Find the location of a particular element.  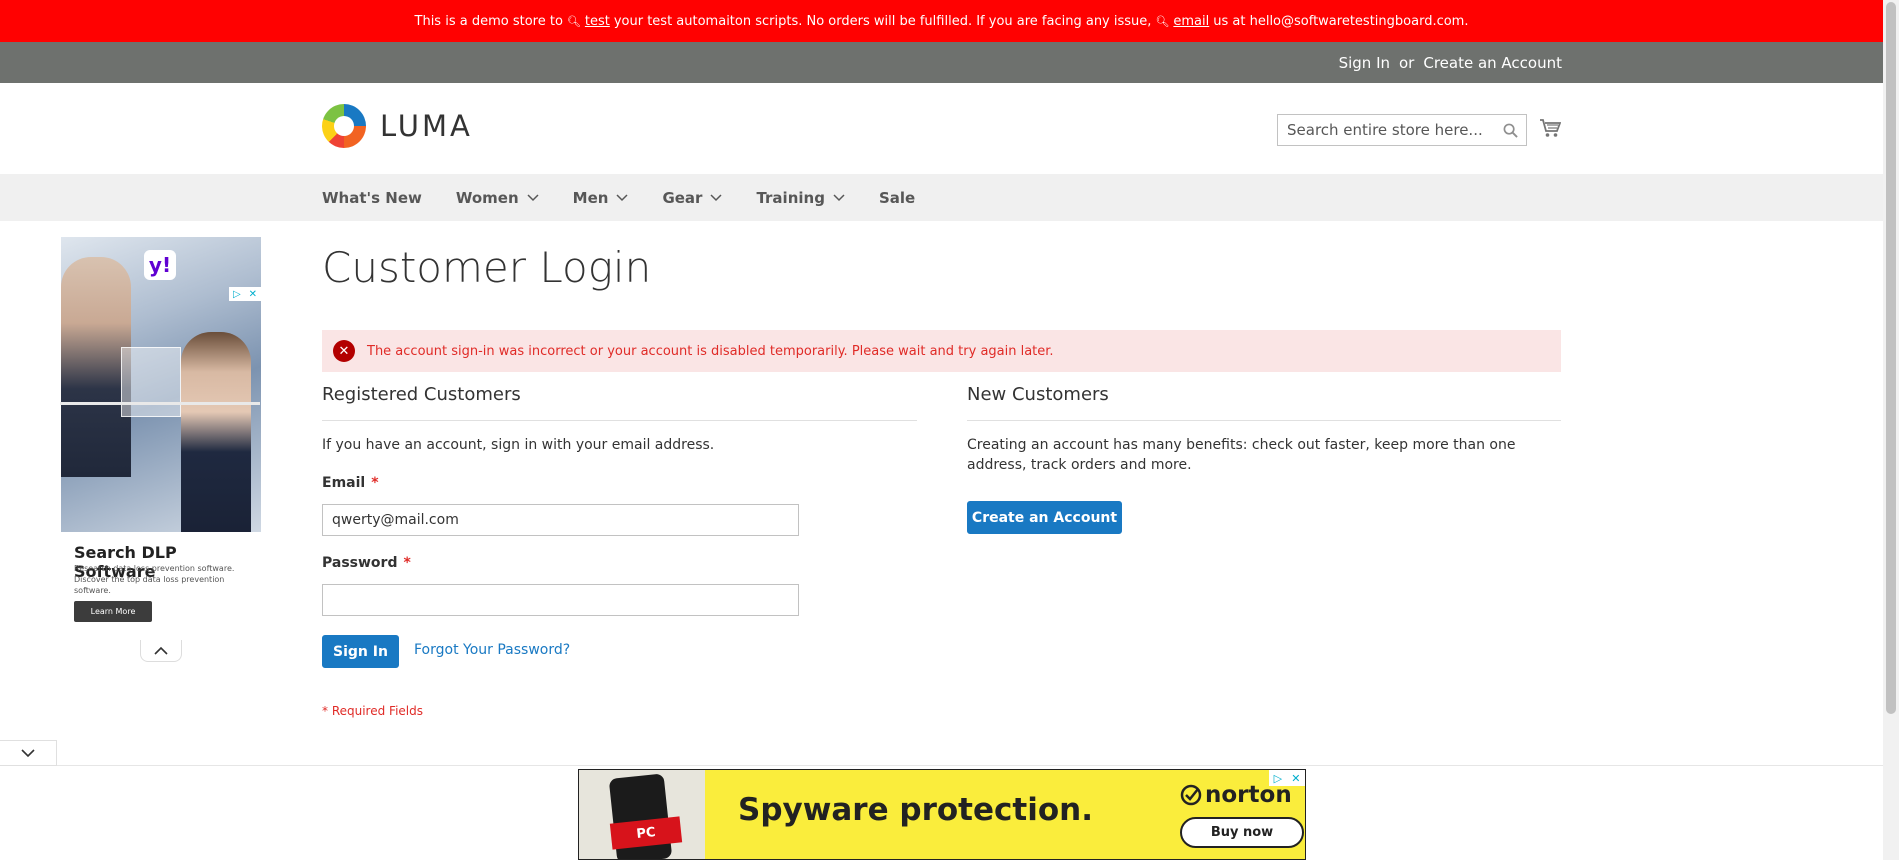

cart-icon is located at coordinates (1550, 128).